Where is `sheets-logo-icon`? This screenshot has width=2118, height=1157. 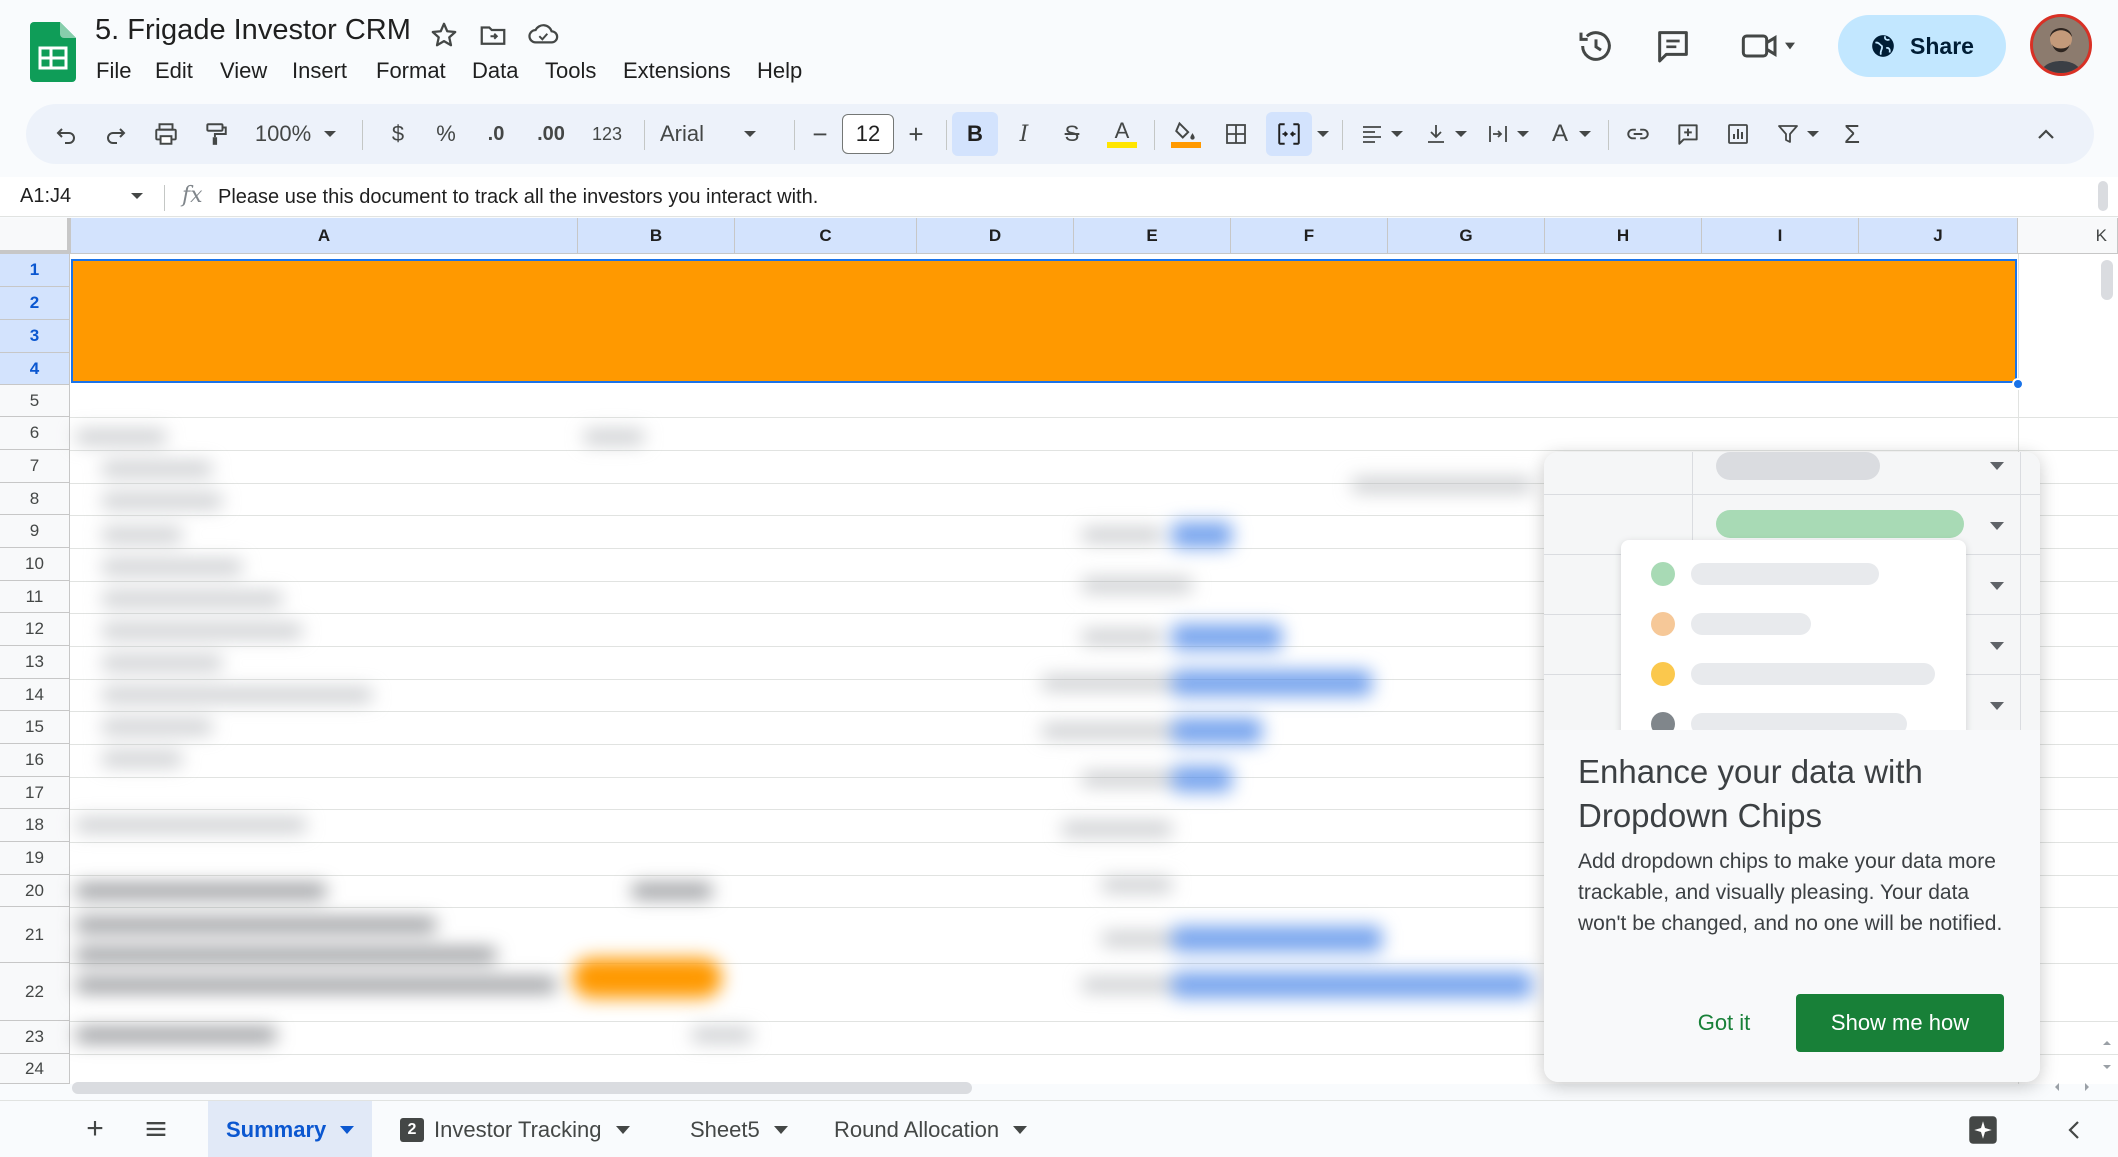 sheets-logo-icon is located at coordinates (53, 52).